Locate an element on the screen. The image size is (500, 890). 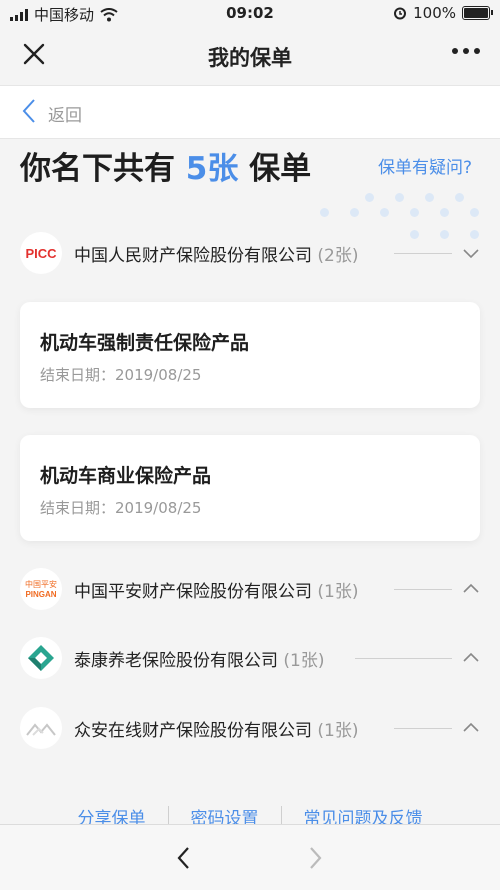
status-right: 100% is located at coordinates (443, 13).